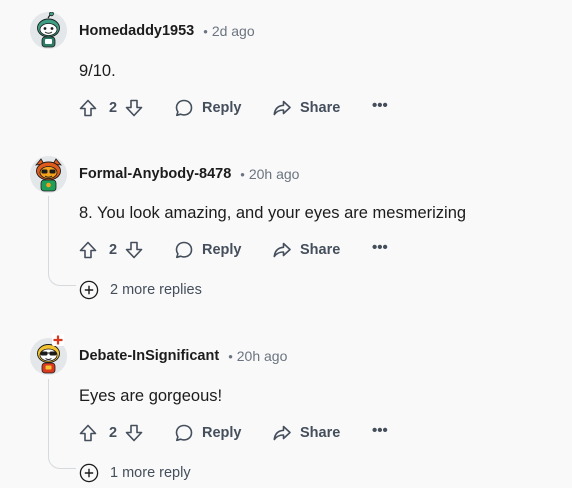 This screenshot has height=488, width=572. I want to click on comment-meta: Debate-InSignificant • 20h ago, so click(183, 356).